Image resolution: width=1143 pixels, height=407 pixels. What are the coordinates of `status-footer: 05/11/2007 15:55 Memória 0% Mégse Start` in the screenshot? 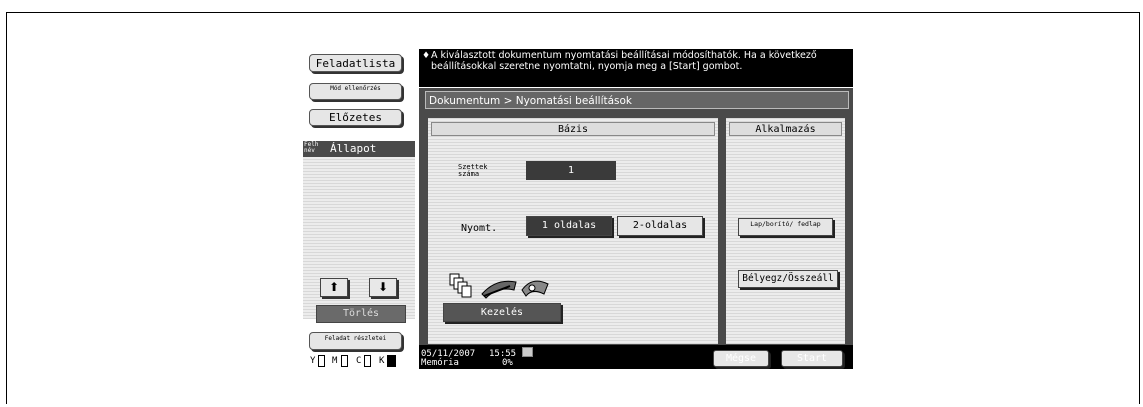 It's located at (636, 357).